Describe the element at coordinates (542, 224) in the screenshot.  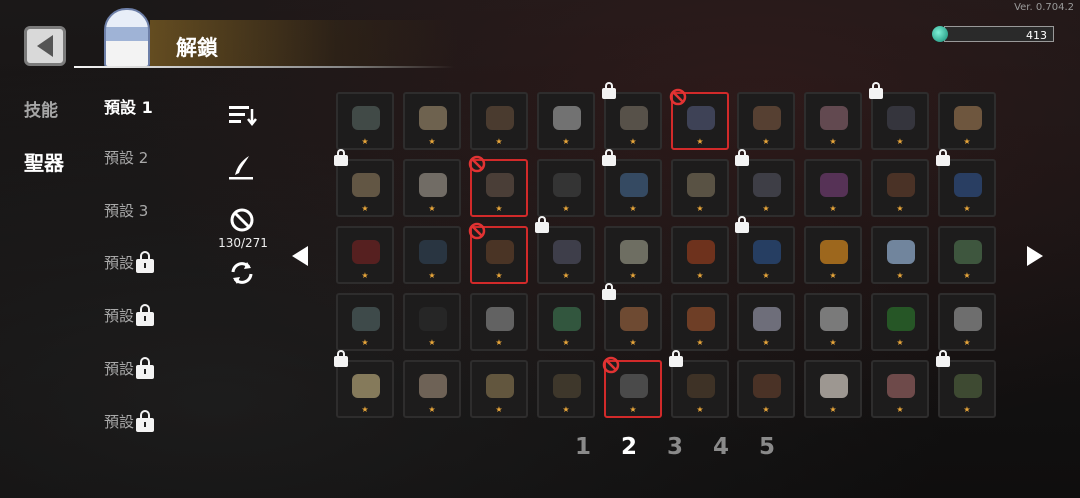
I see `lock-icon` at that location.